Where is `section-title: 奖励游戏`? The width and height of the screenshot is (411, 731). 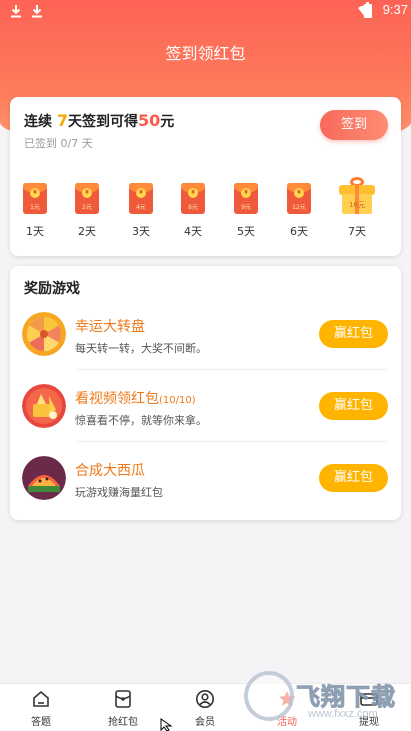
section-title: 奖励游戏 is located at coordinates (52, 289).